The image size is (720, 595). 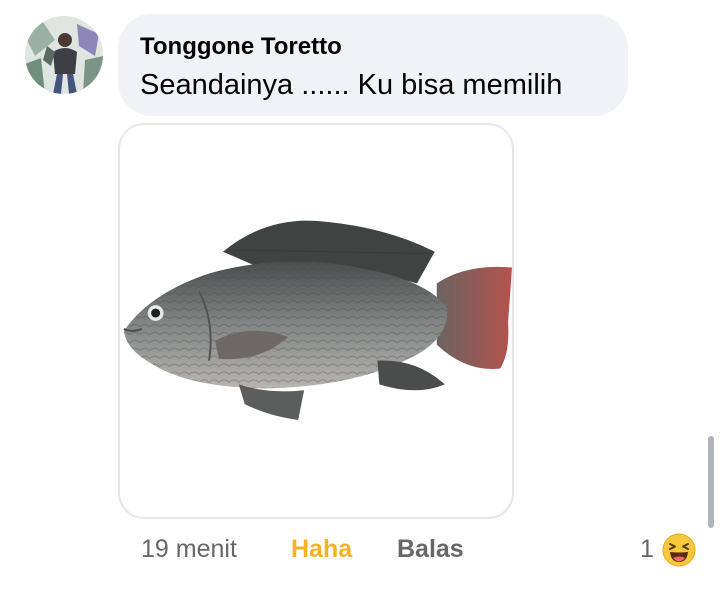 What do you see at coordinates (321, 549) in the screenshot?
I see `haha-reaction-button: Haha` at bounding box center [321, 549].